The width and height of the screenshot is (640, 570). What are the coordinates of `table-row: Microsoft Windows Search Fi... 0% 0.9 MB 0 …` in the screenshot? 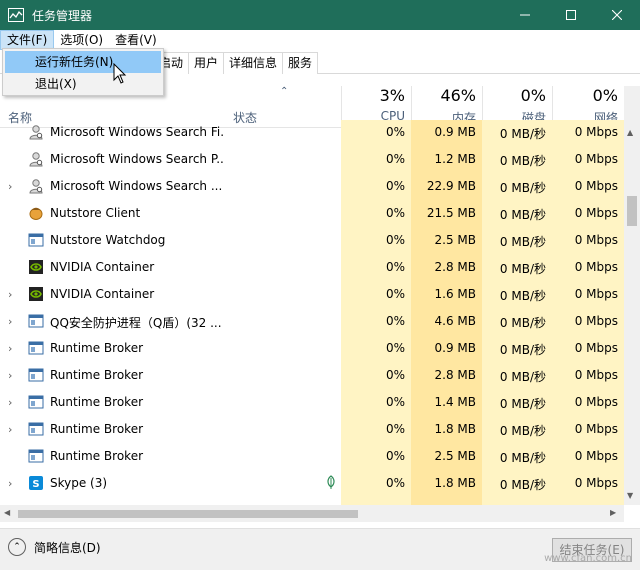 It's located at (312, 133).